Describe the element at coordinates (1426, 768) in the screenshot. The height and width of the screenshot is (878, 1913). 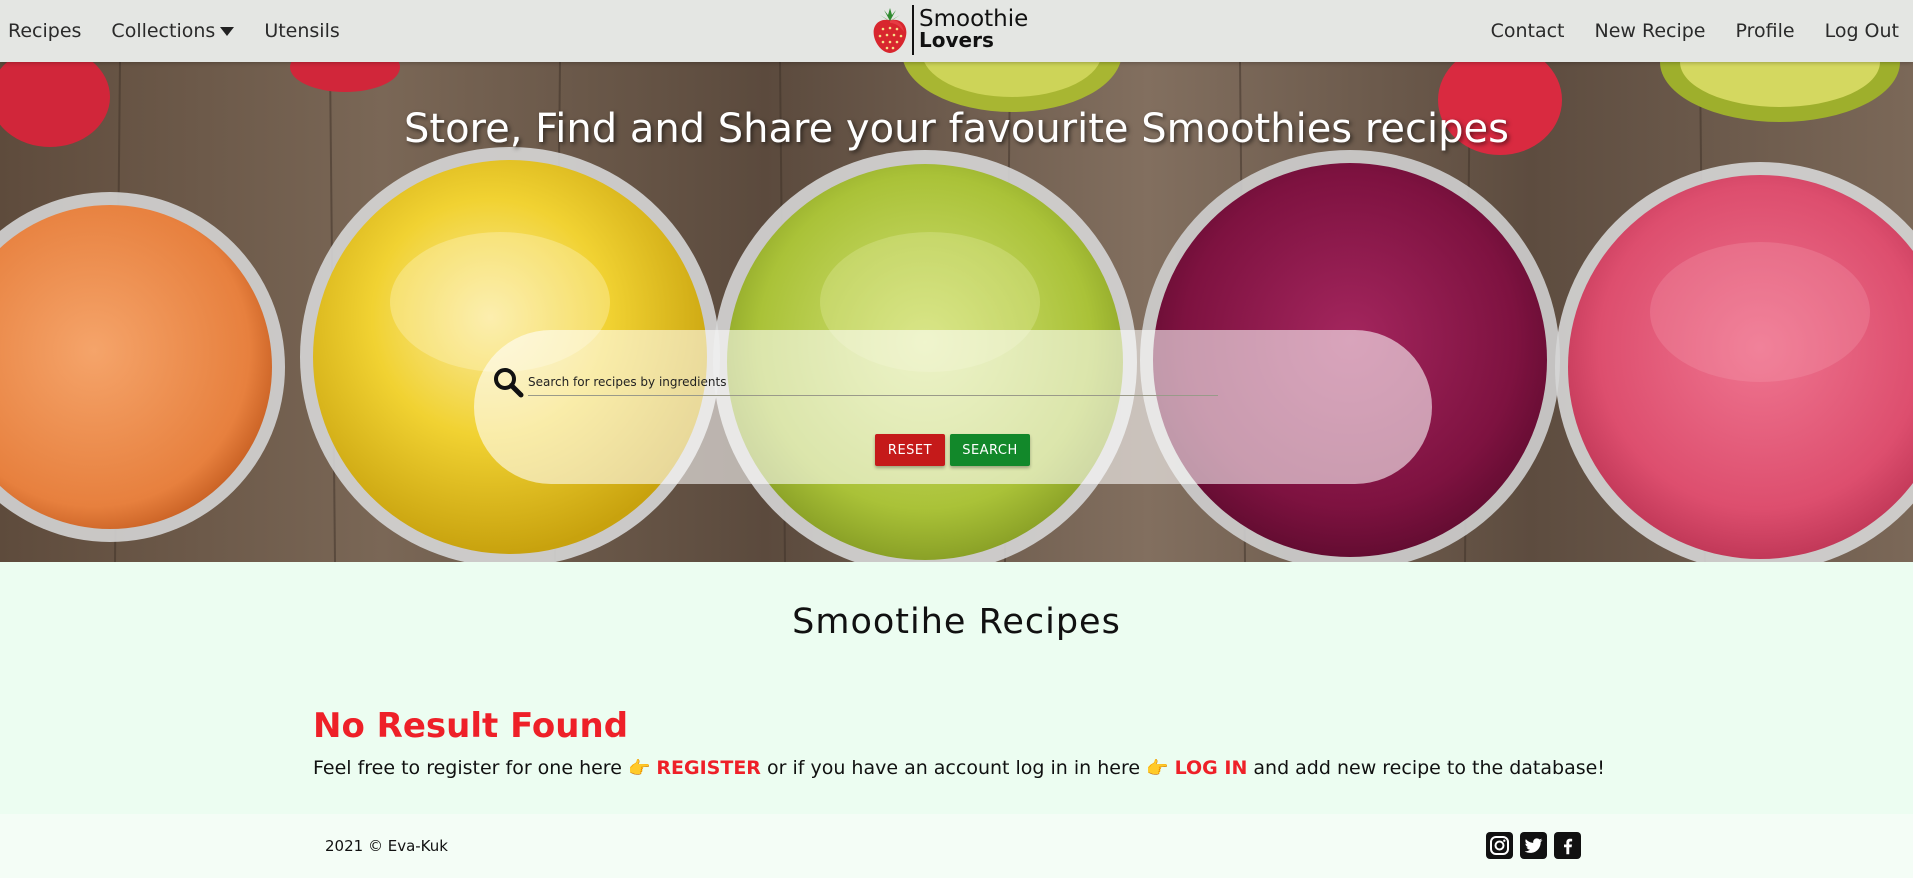
I see `message-text-3: and add new recipe to the database!` at that location.